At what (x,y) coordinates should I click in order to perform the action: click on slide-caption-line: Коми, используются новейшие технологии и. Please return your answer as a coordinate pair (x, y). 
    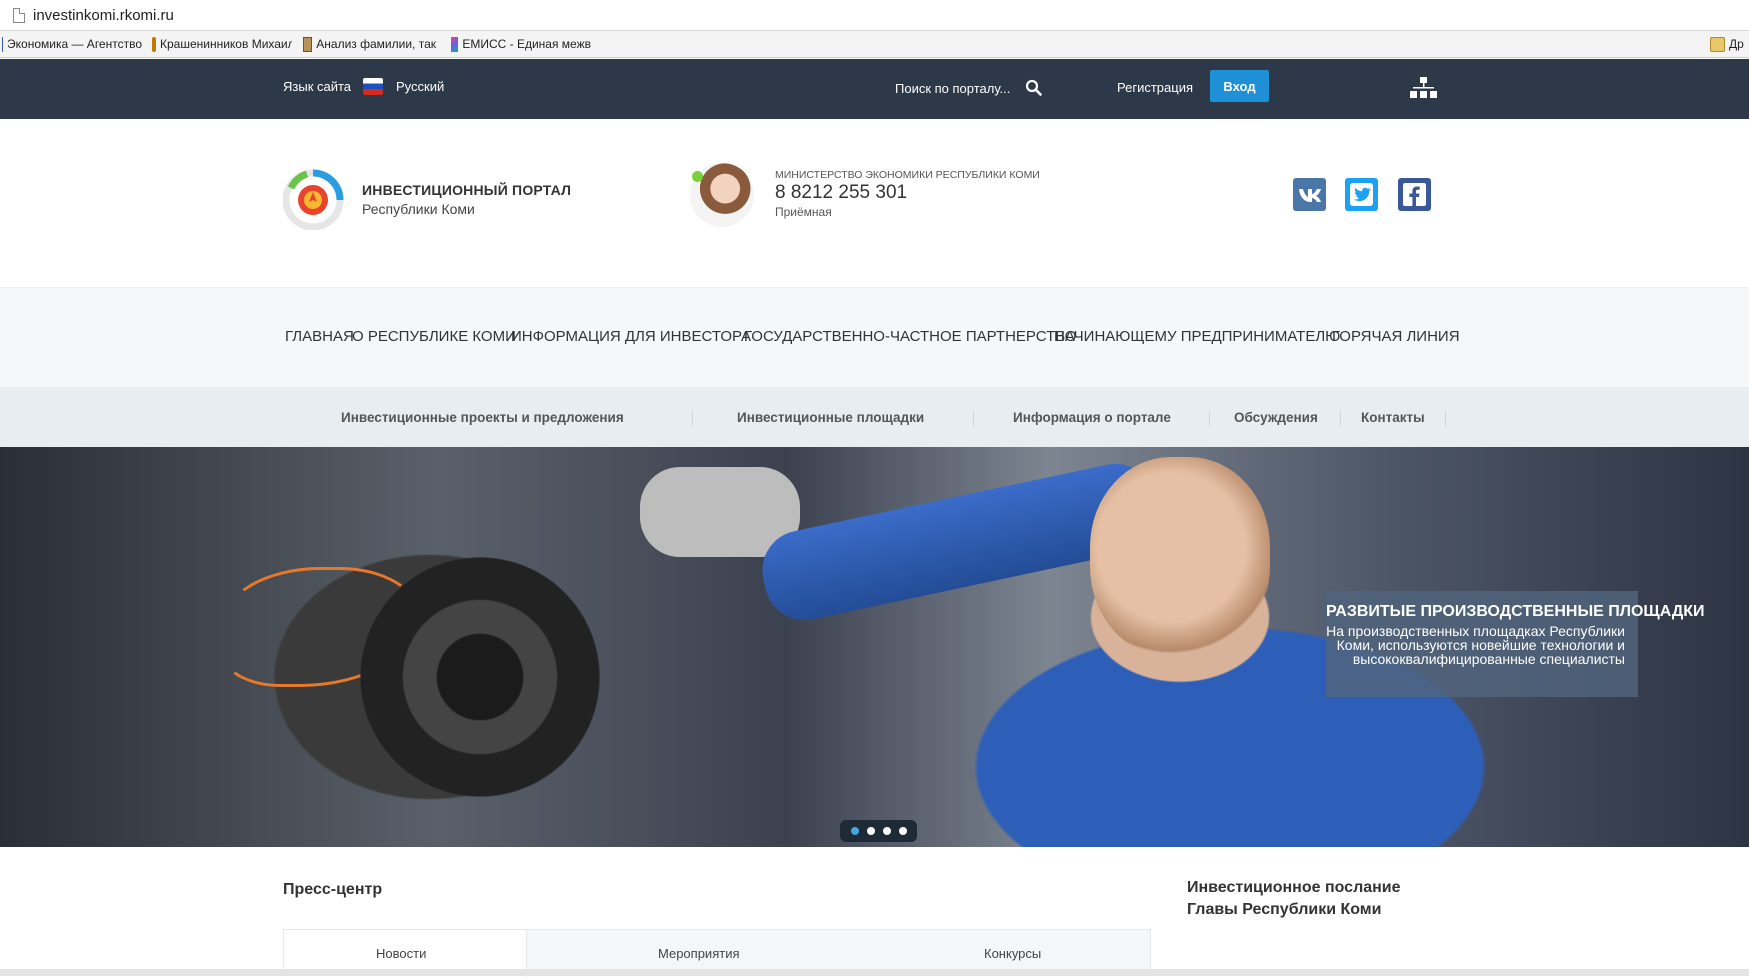
    Looking at the image, I should click on (1480, 645).